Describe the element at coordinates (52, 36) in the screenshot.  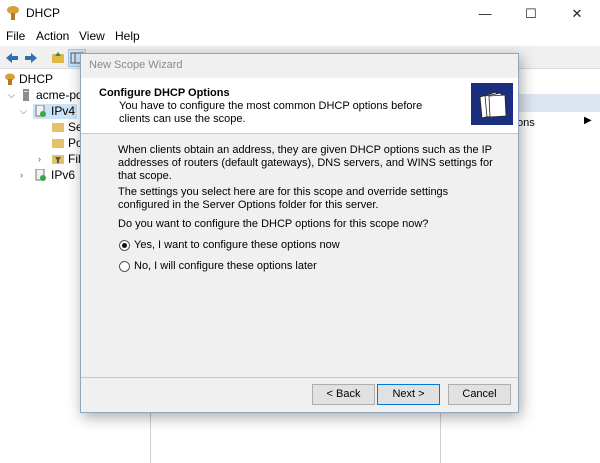
I see `menu-action: Action` at that location.